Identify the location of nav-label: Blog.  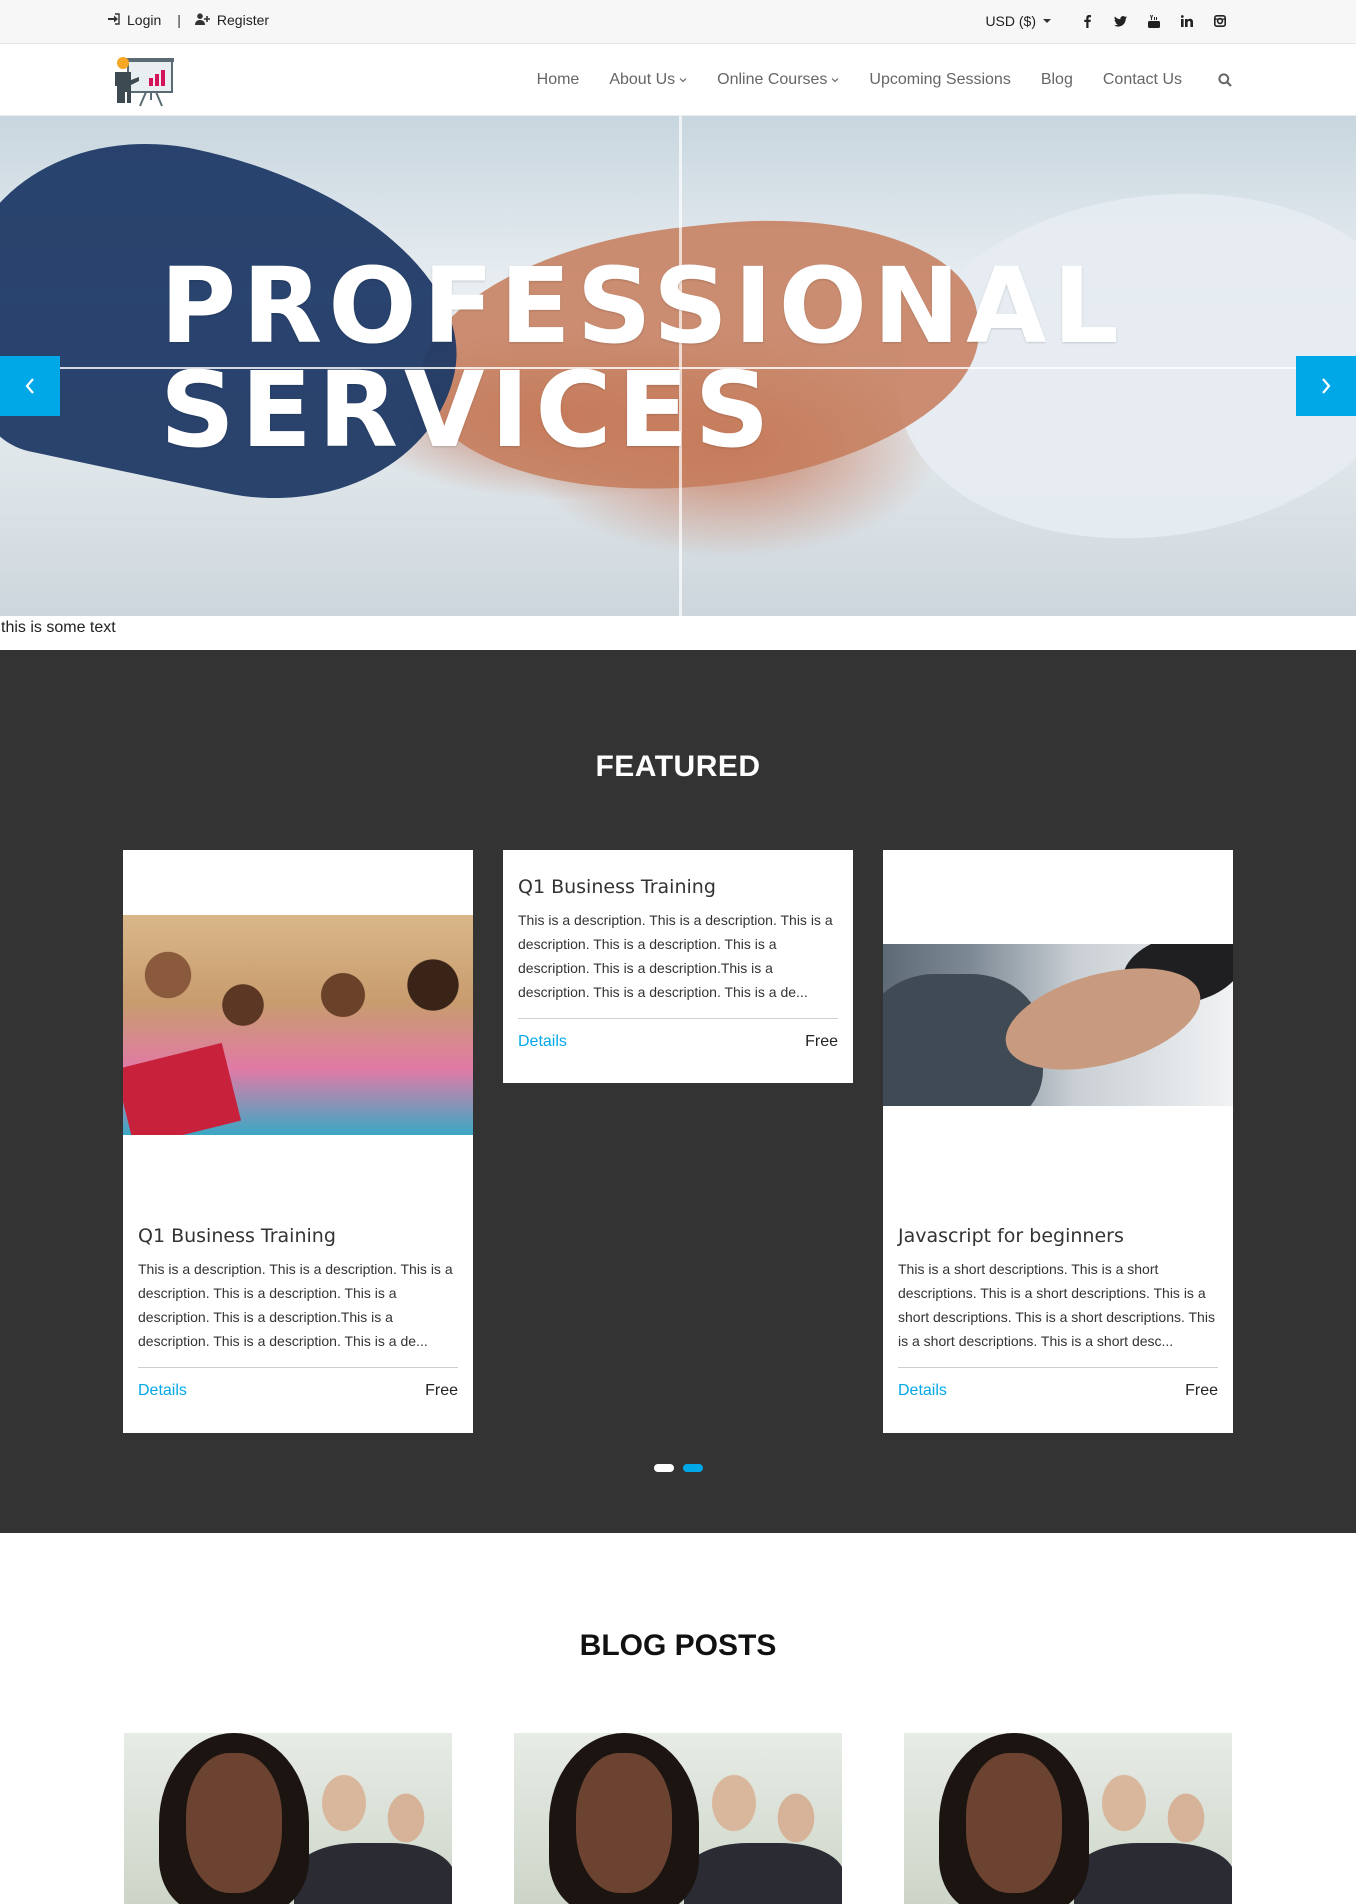
(1056, 79).